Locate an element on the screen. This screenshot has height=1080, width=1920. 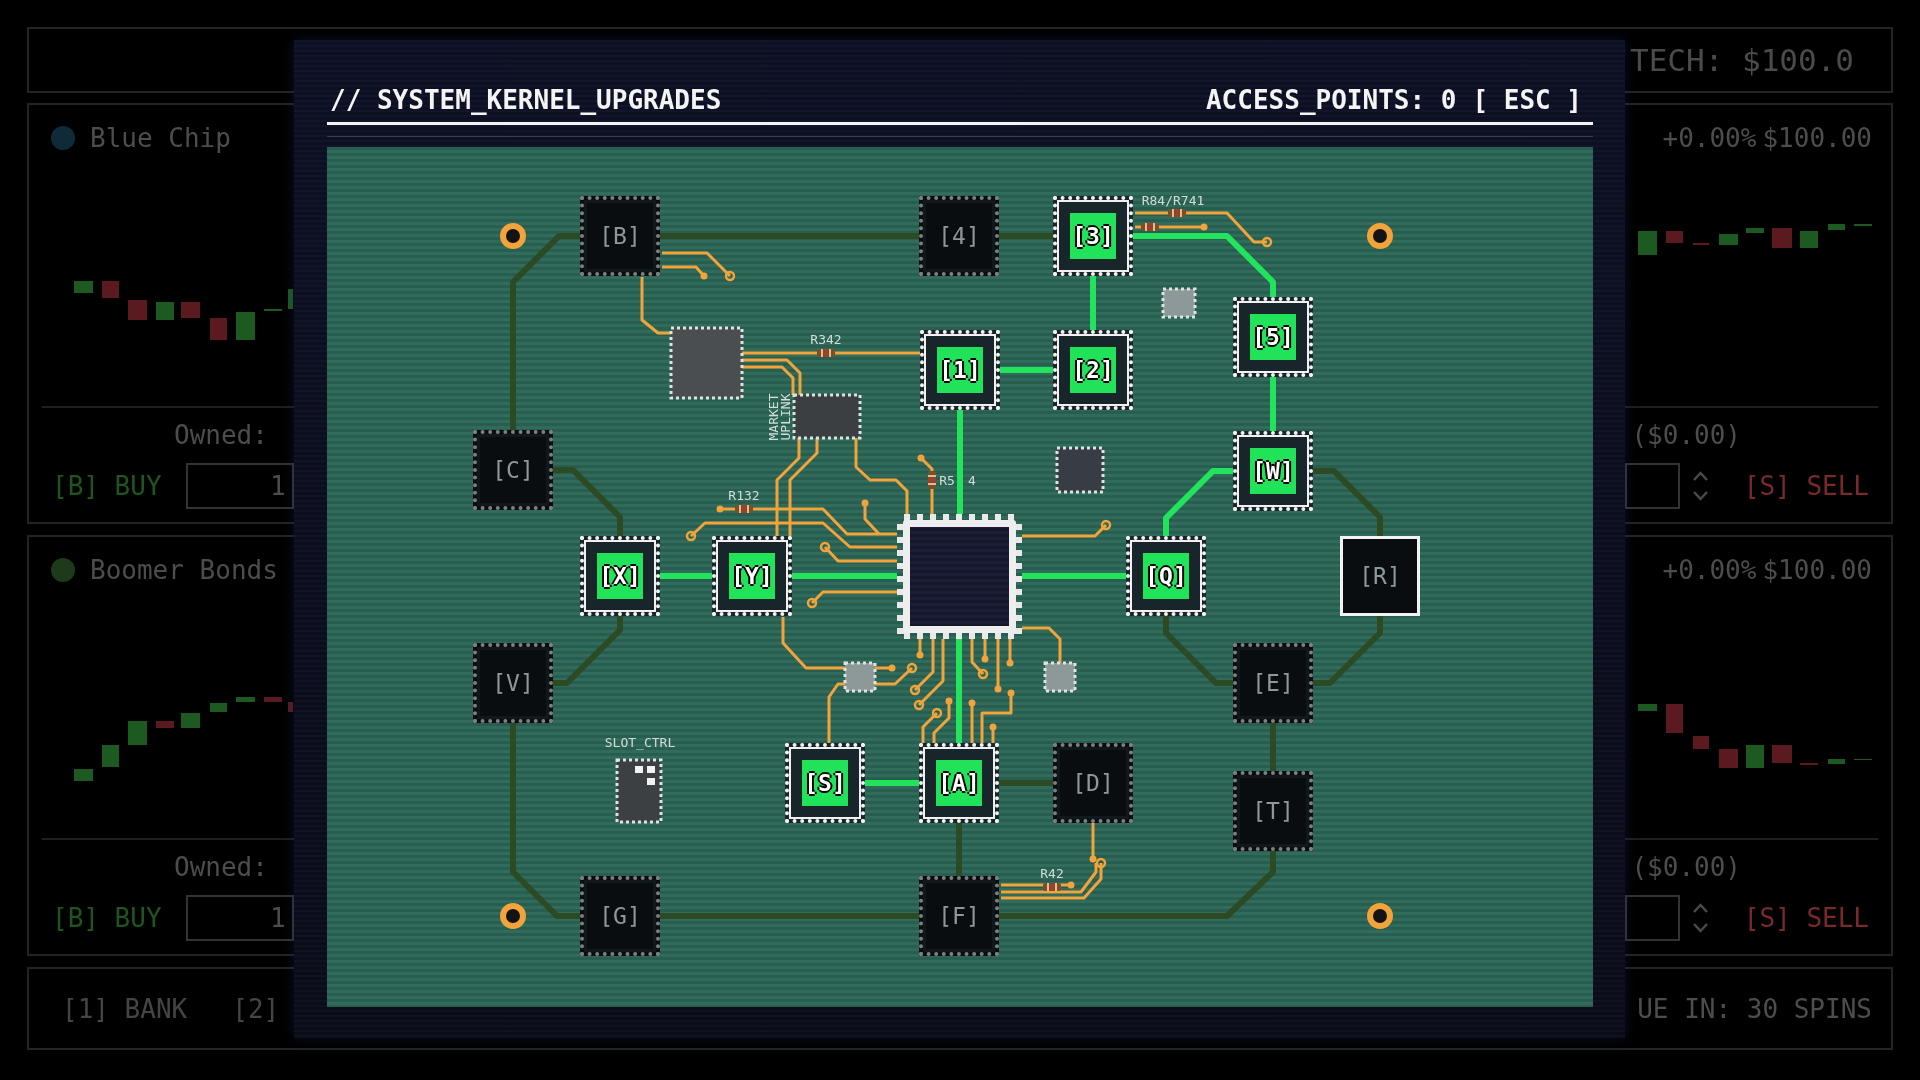
upgrade-node: [E] is located at coordinates (1273, 683).